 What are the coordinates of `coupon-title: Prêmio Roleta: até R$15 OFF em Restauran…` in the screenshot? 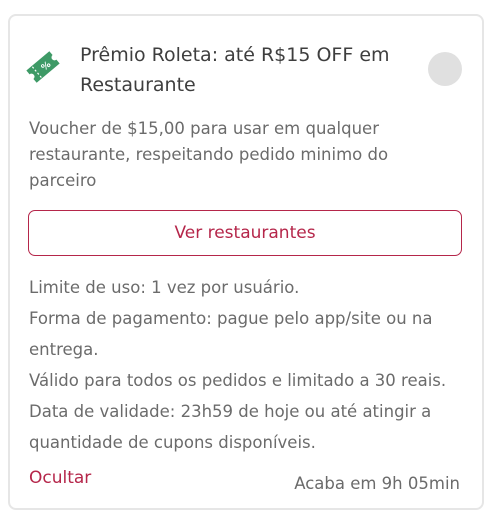 It's located at (235, 70).